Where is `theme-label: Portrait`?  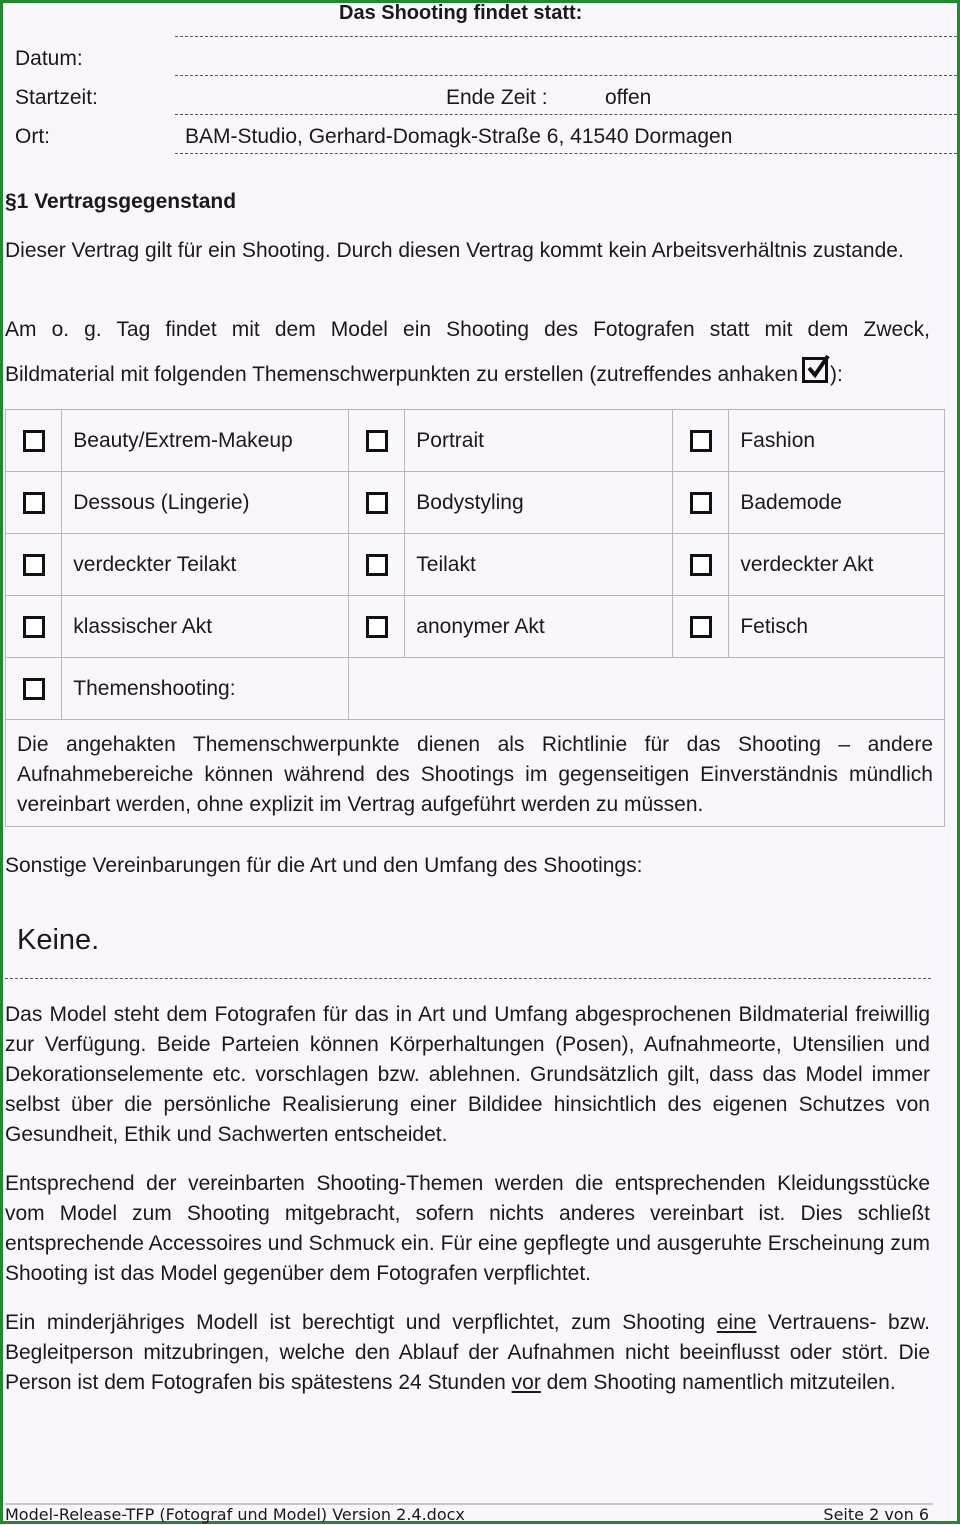 theme-label: Portrait is located at coordinates (539, 440).